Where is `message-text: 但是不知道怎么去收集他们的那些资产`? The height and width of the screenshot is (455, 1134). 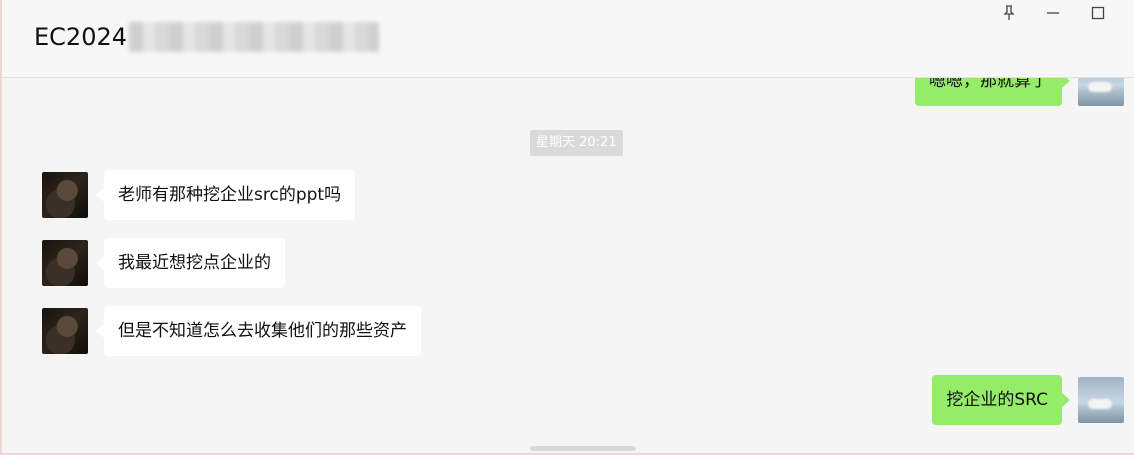 message-text: 但是不知道怎么去收集他们的那些资产 is located at coordinates (262, 331).